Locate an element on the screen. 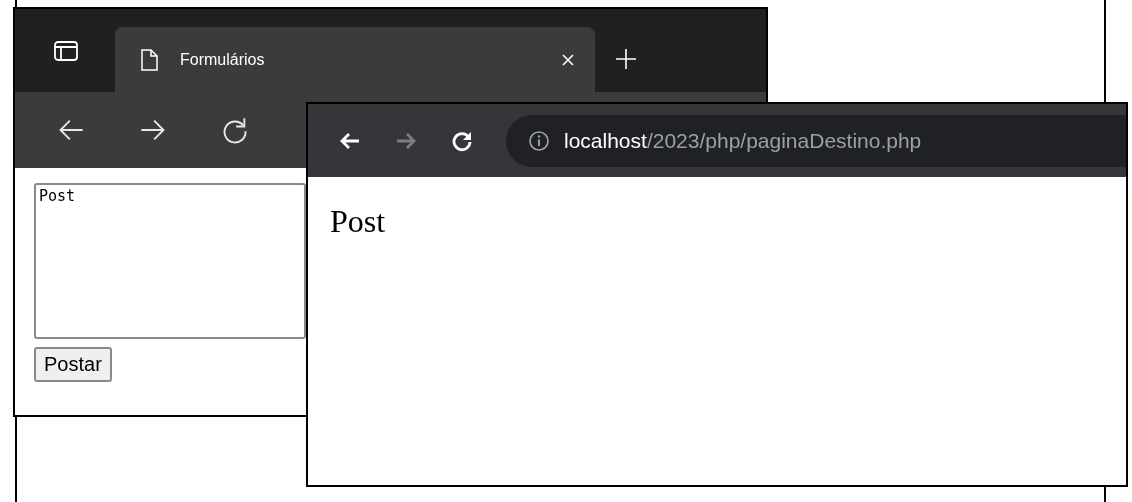  tab-title: Formulários is located at coordinates (223, 59).